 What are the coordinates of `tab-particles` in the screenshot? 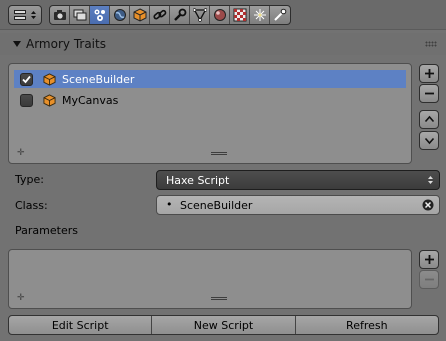 It's located at (260, 15).